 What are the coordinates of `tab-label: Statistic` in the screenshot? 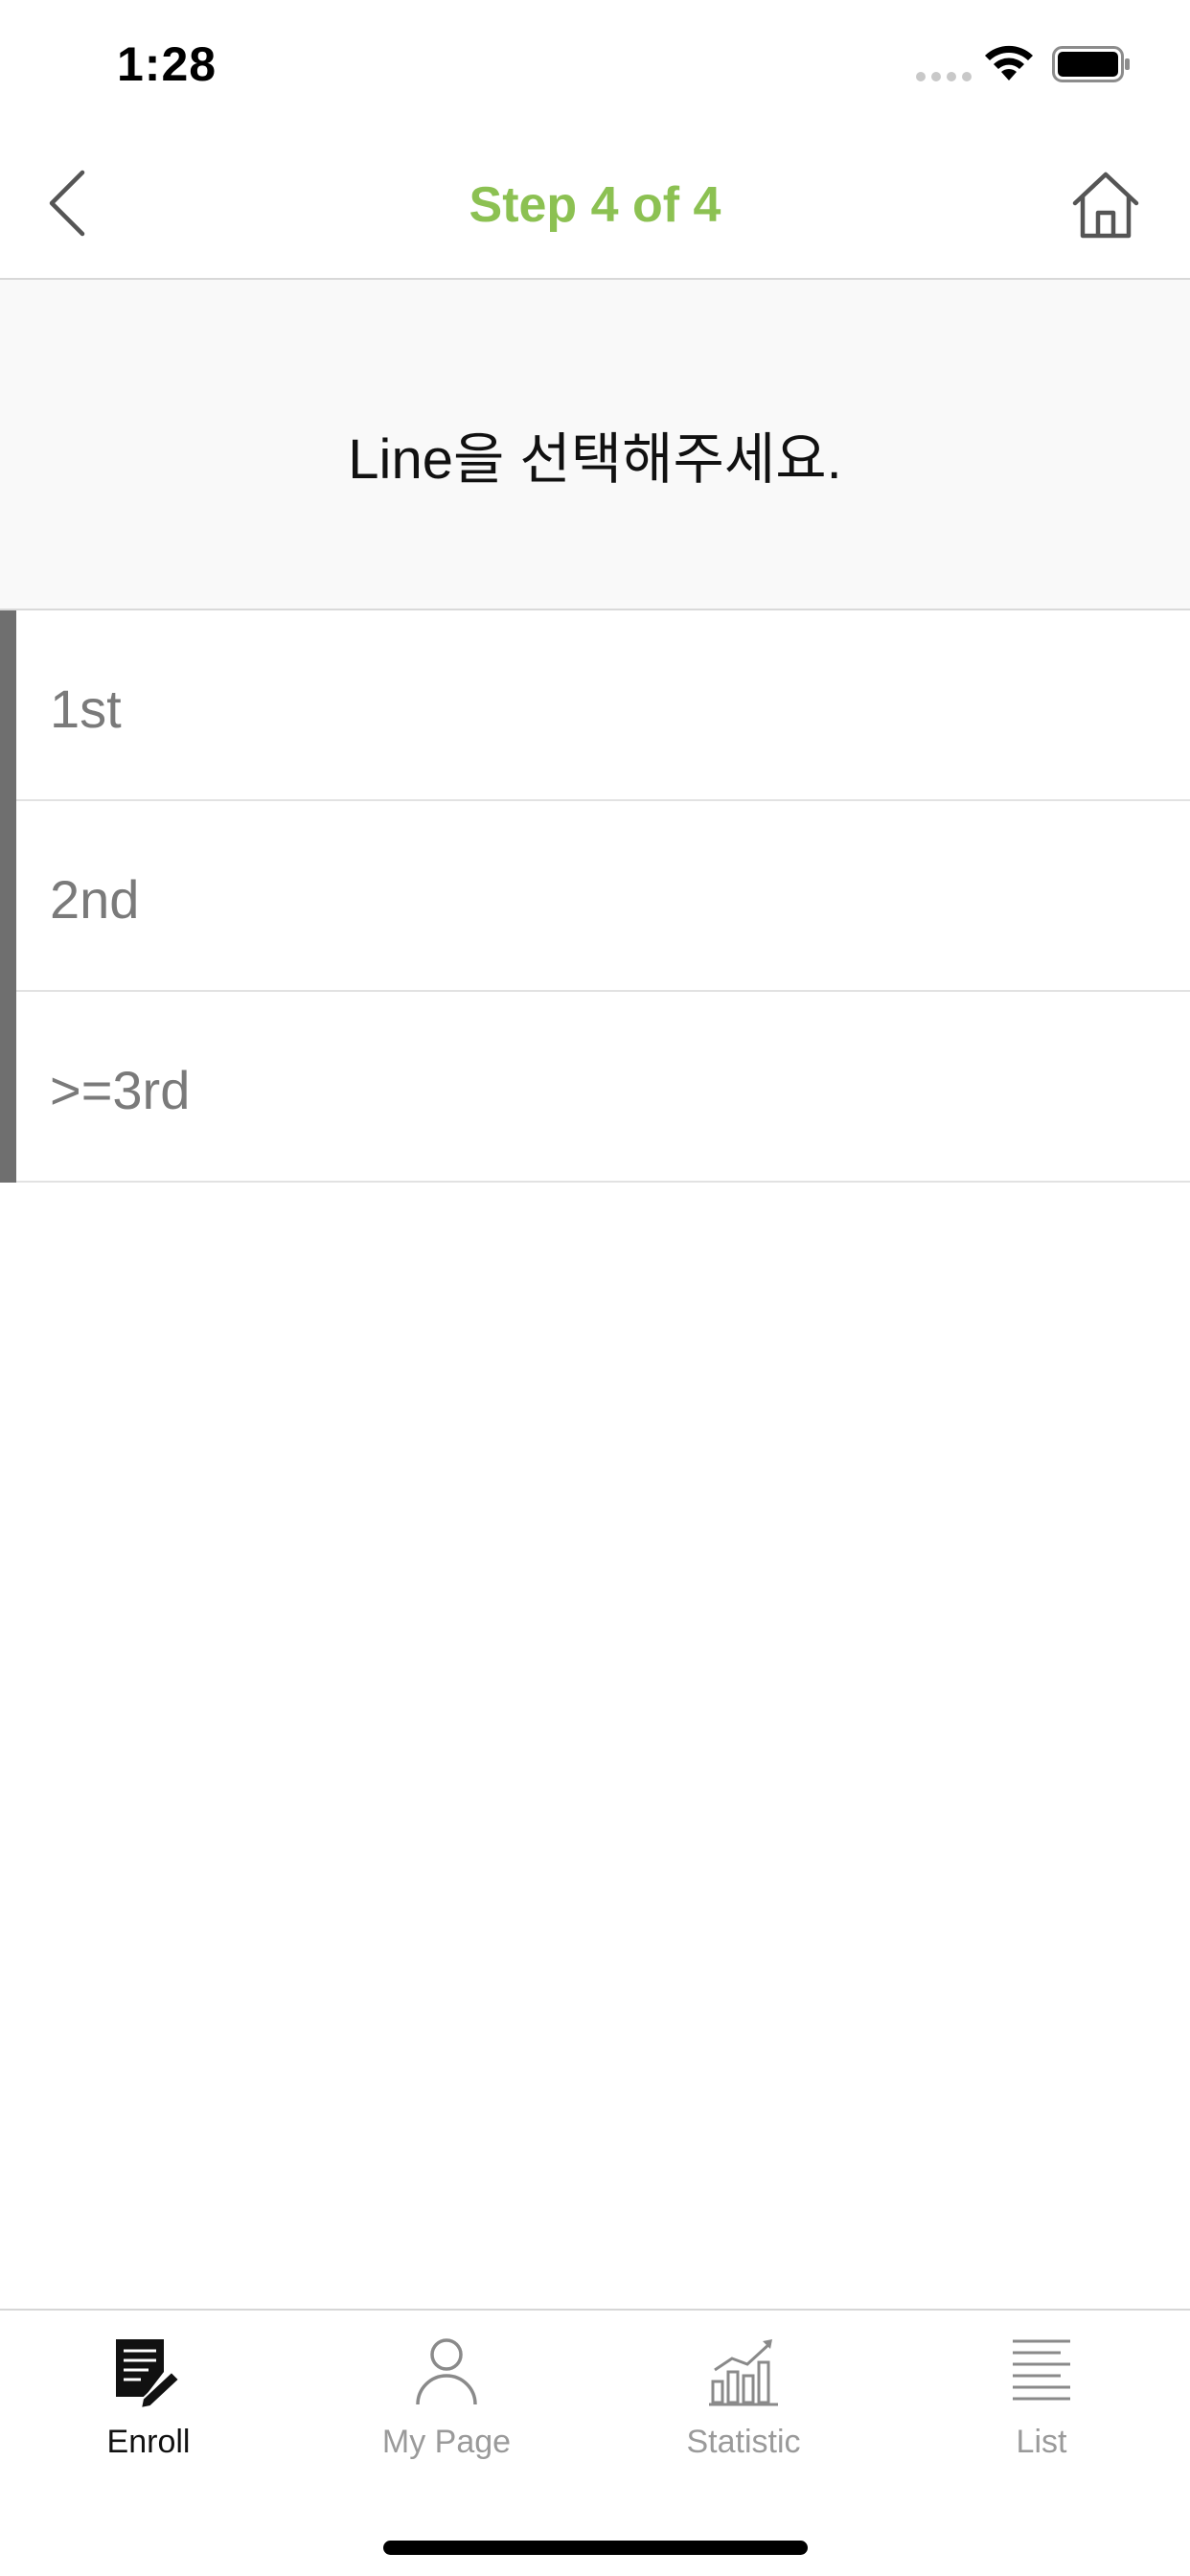 It's located at (744, 2442).